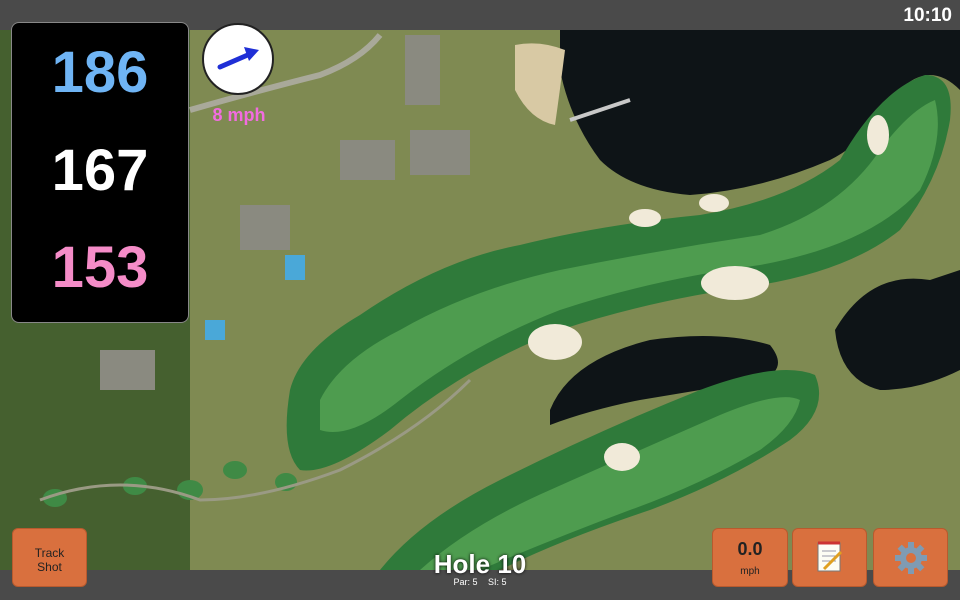 This screenshot has width=960, height=600. What do you see at coordinates (750, 571) in the screenshot?
I see `speed-unit: mph` at bounding box center [750, 571].